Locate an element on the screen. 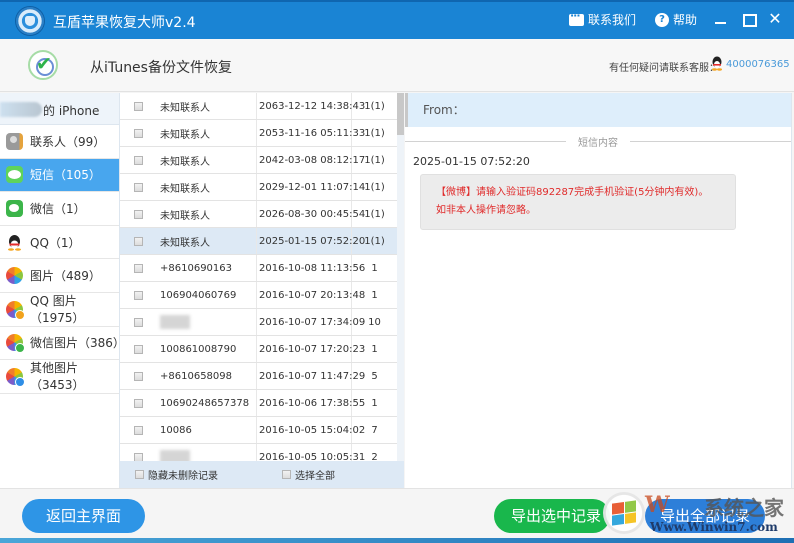 This screenshot has width=794, height=543. count-cell: 5 is located at coordinates (374, 376).